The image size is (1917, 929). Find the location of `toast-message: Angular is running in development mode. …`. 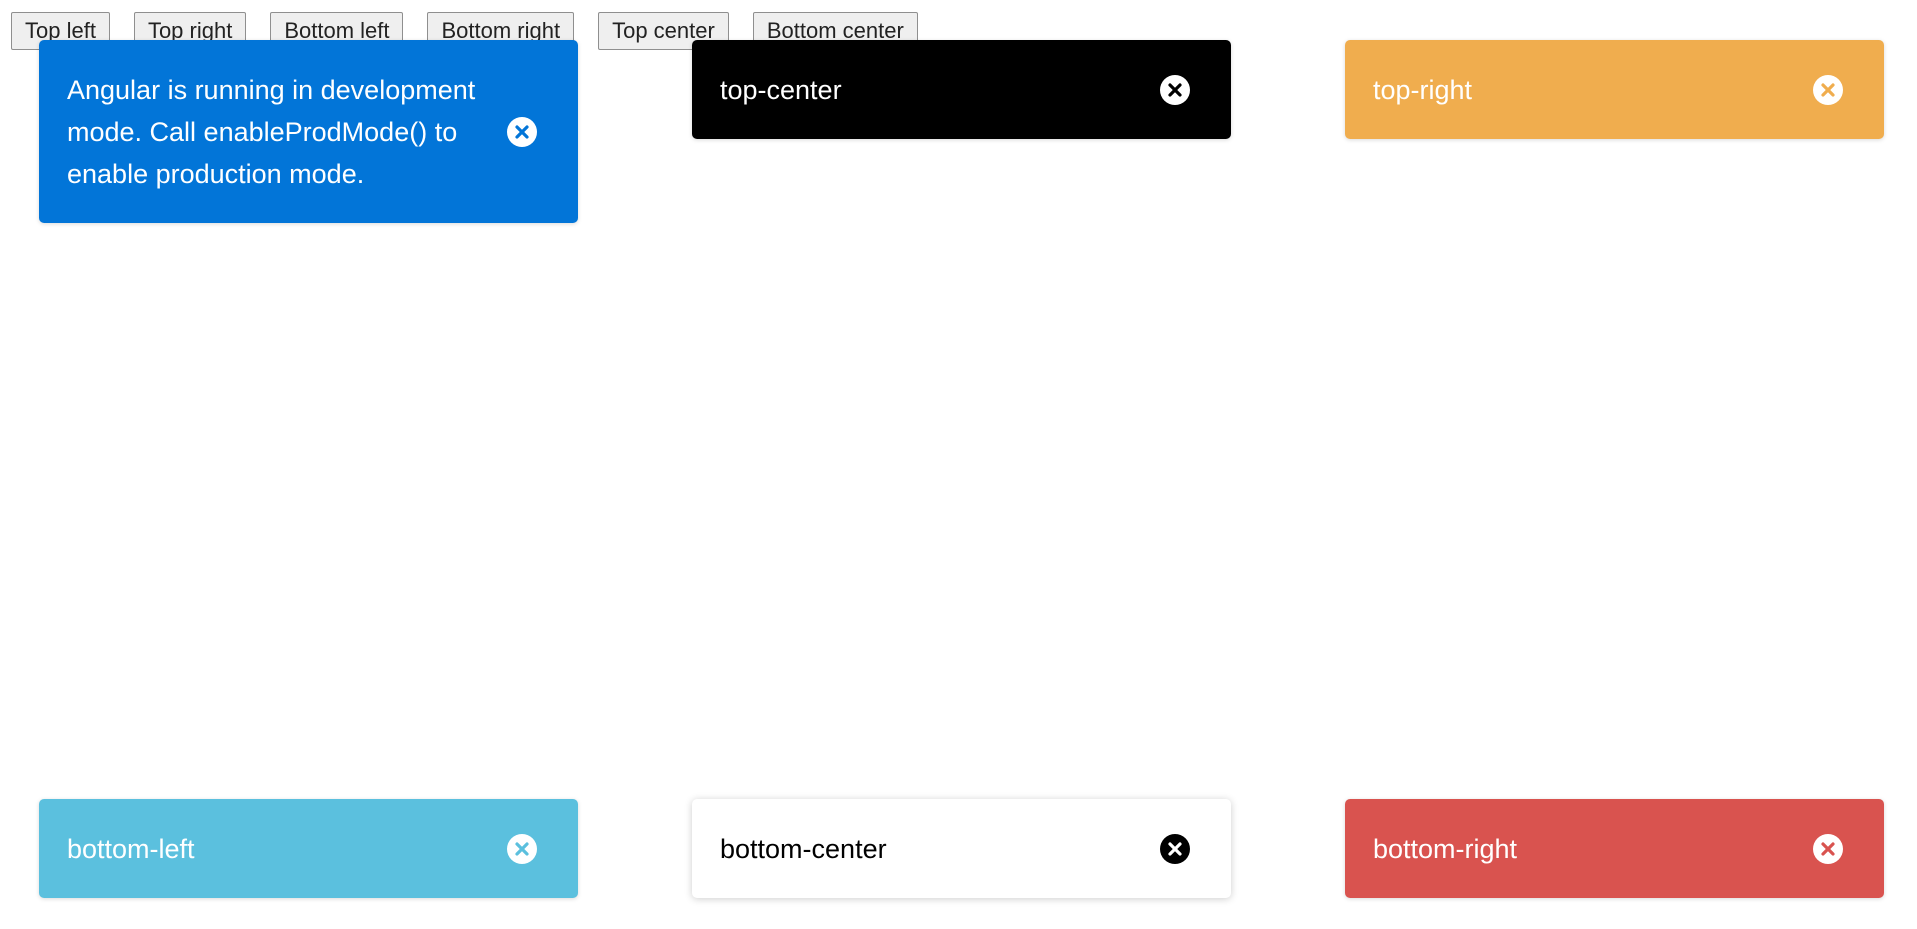

toast-message: Angular is running in development mode. … is located at coordinates (271, 131).